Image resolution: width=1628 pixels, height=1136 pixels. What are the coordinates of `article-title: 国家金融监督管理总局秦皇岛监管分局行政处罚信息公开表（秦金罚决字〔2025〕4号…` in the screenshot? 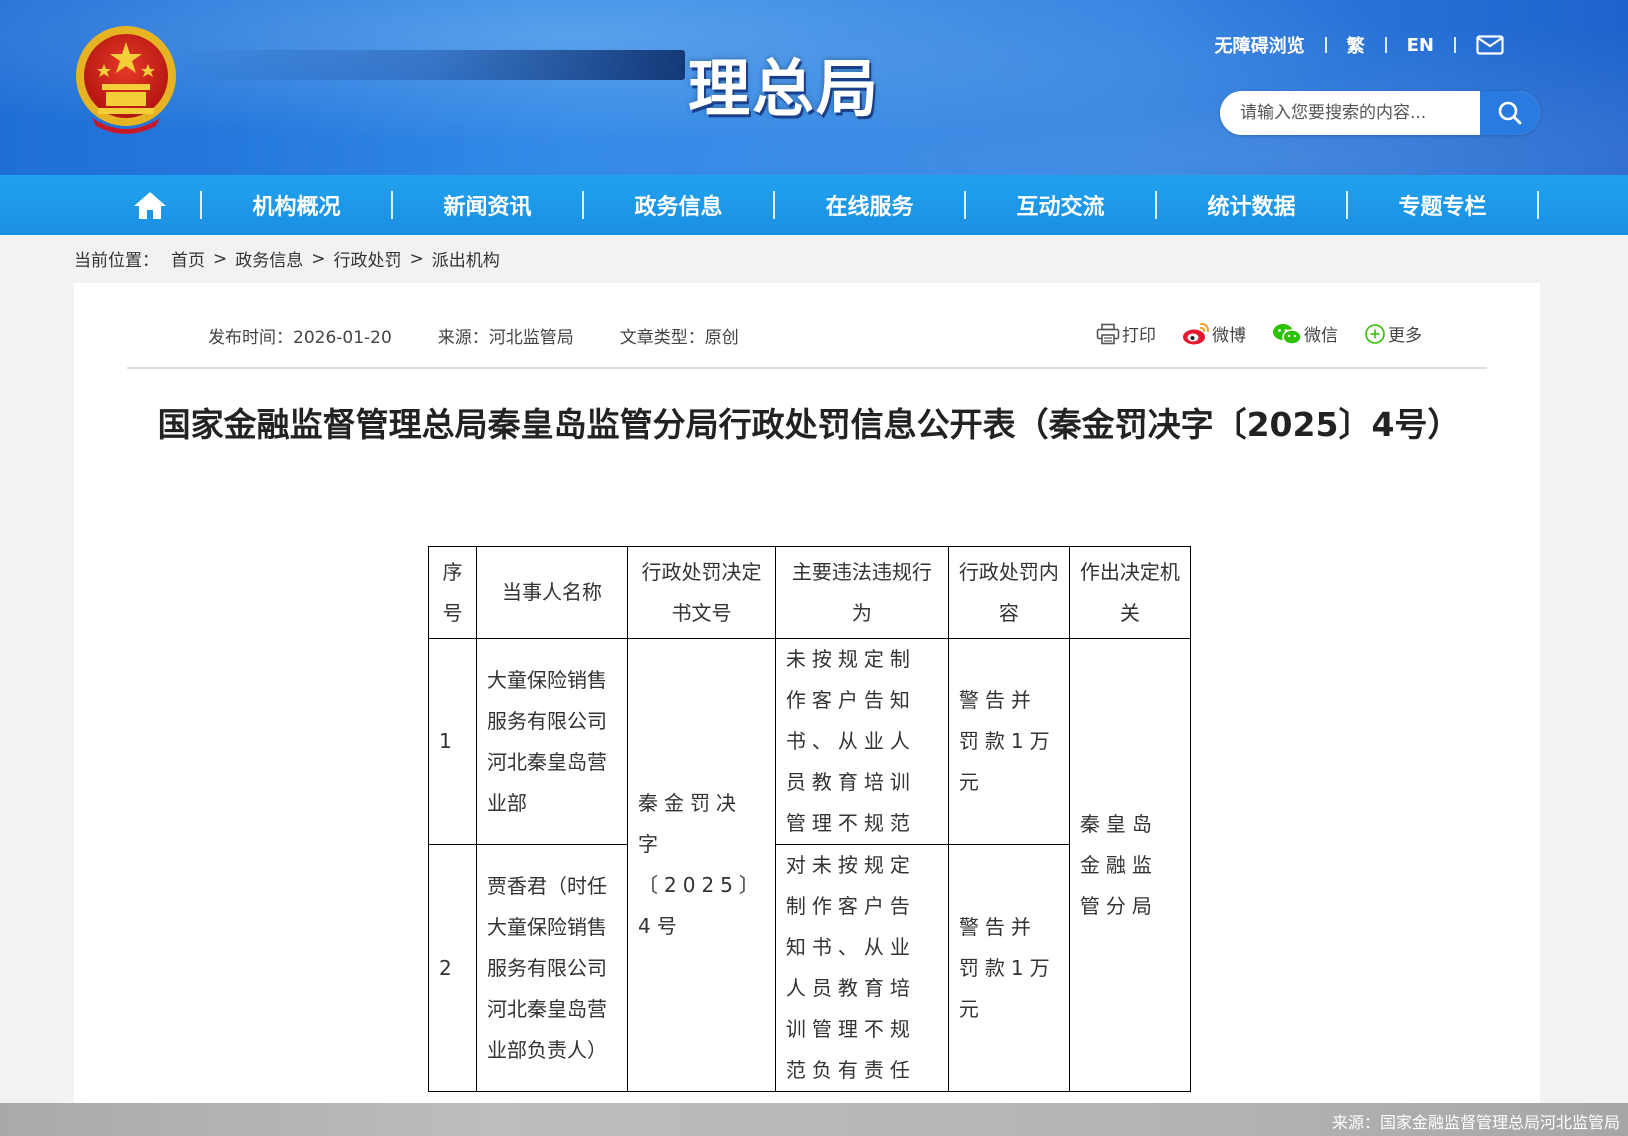 It's located at (809, 424).